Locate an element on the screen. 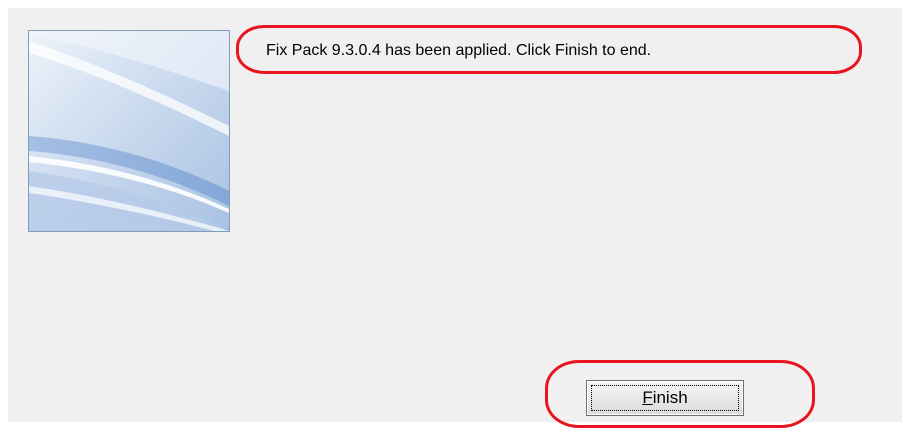 This screenshot has width=902, height=430. finish-label: inish is located at coordinates (670, 397).